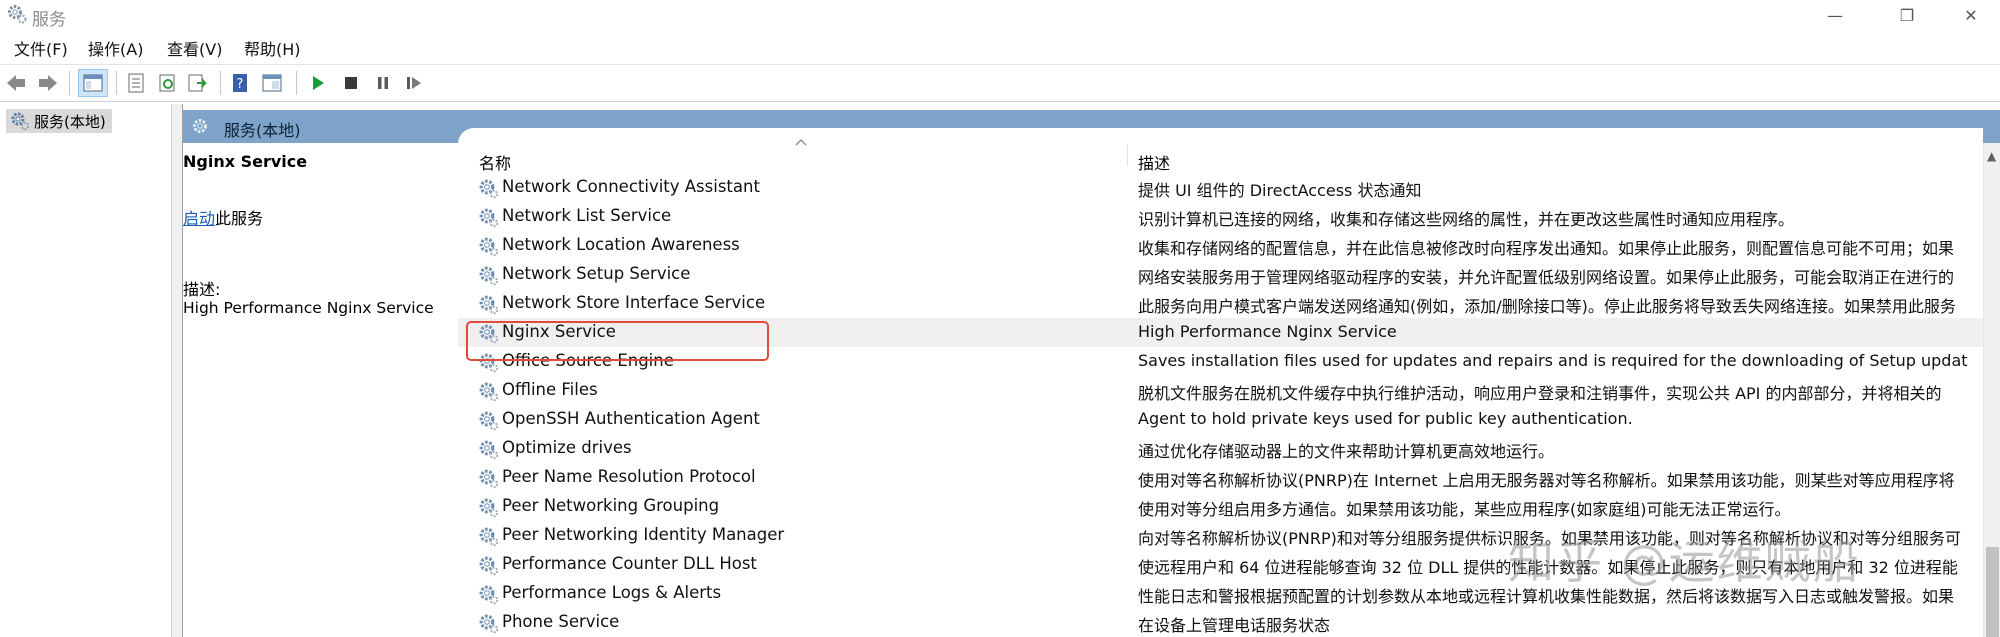  What do you see at coordinates (16, 83) in the screenshot?
I see `back-arrow-icon` at bounding box center [16, 83].